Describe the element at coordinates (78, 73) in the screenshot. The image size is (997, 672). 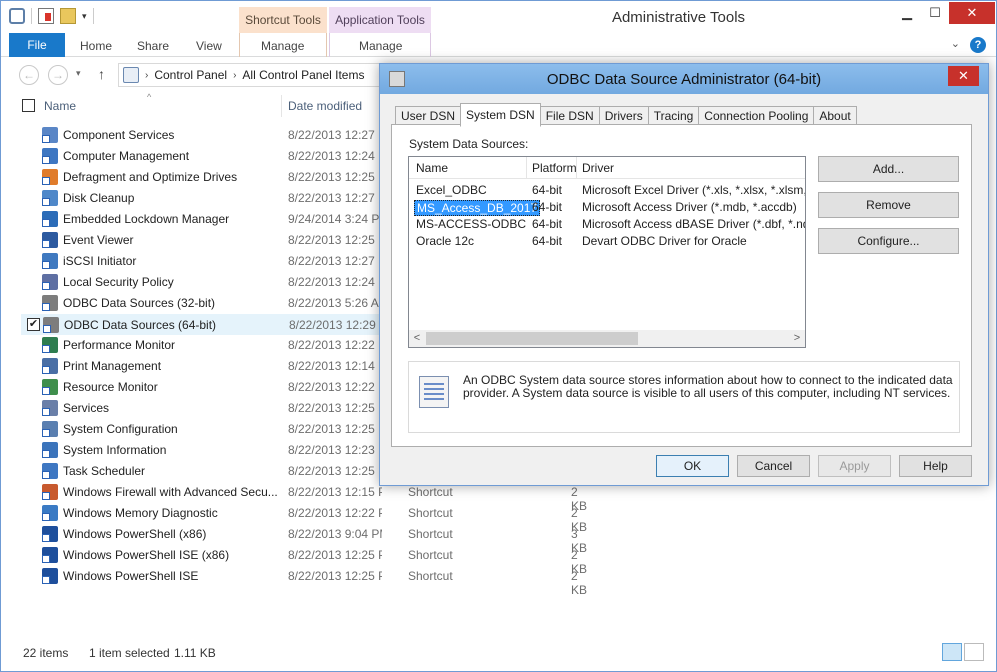
I see `recent-locations-icon: ▾` at that location.